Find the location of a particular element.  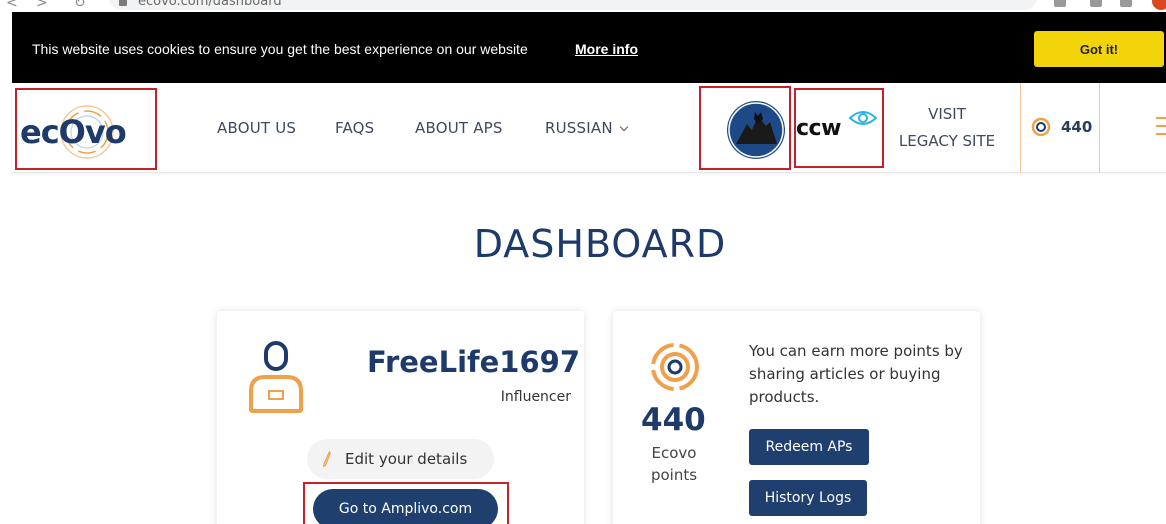

nav-language-select: RUSSIAN is located at coordinates (587, 128).